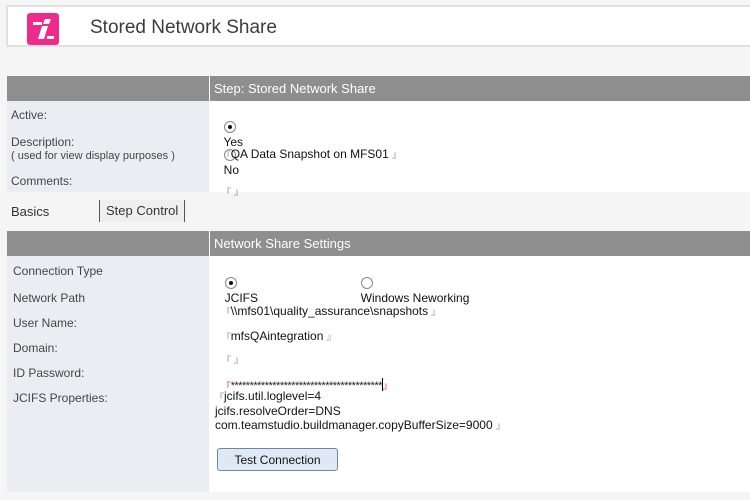  I want to click on page-title: Stored Network Share, so click(183, 27).